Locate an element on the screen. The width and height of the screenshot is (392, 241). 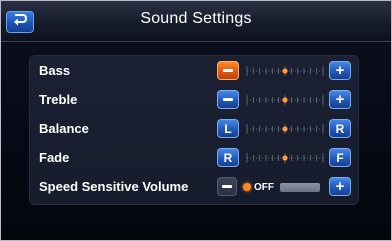
left-letter: R is located at coordinates (228, 157).